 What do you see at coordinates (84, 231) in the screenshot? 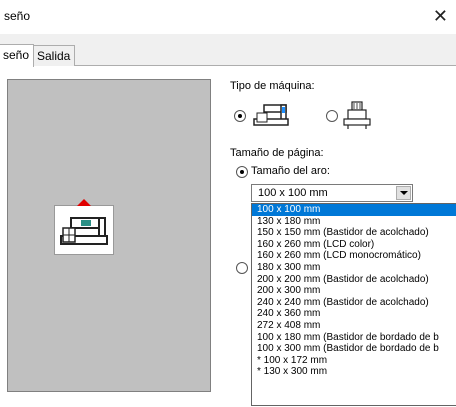
I see `sewing-machine-icon` at bounding box center [84, 231].